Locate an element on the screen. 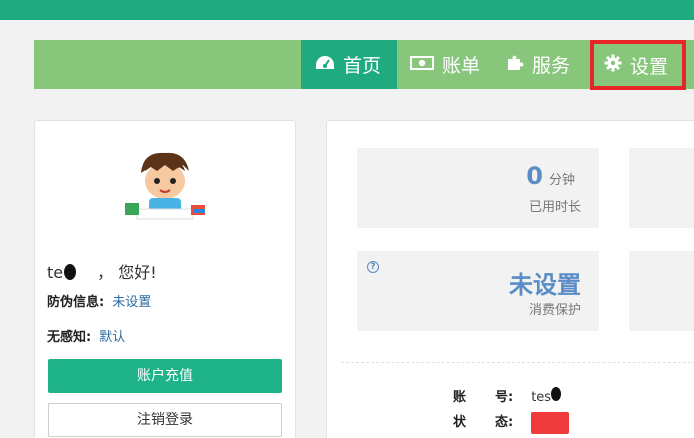 The width and height of the screenshot is (694, 438). nav-label-service: 服务 is located at coordinates (551, 66).